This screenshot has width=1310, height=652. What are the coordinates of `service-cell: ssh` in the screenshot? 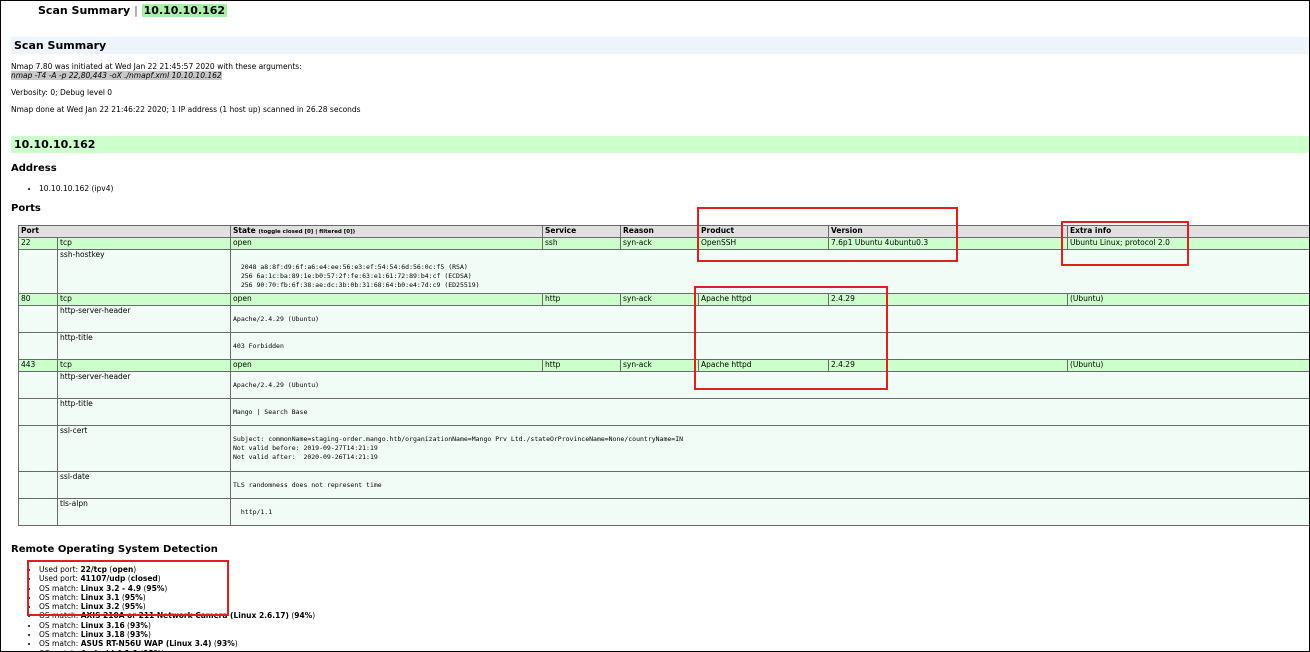 It's located at (581, 243).